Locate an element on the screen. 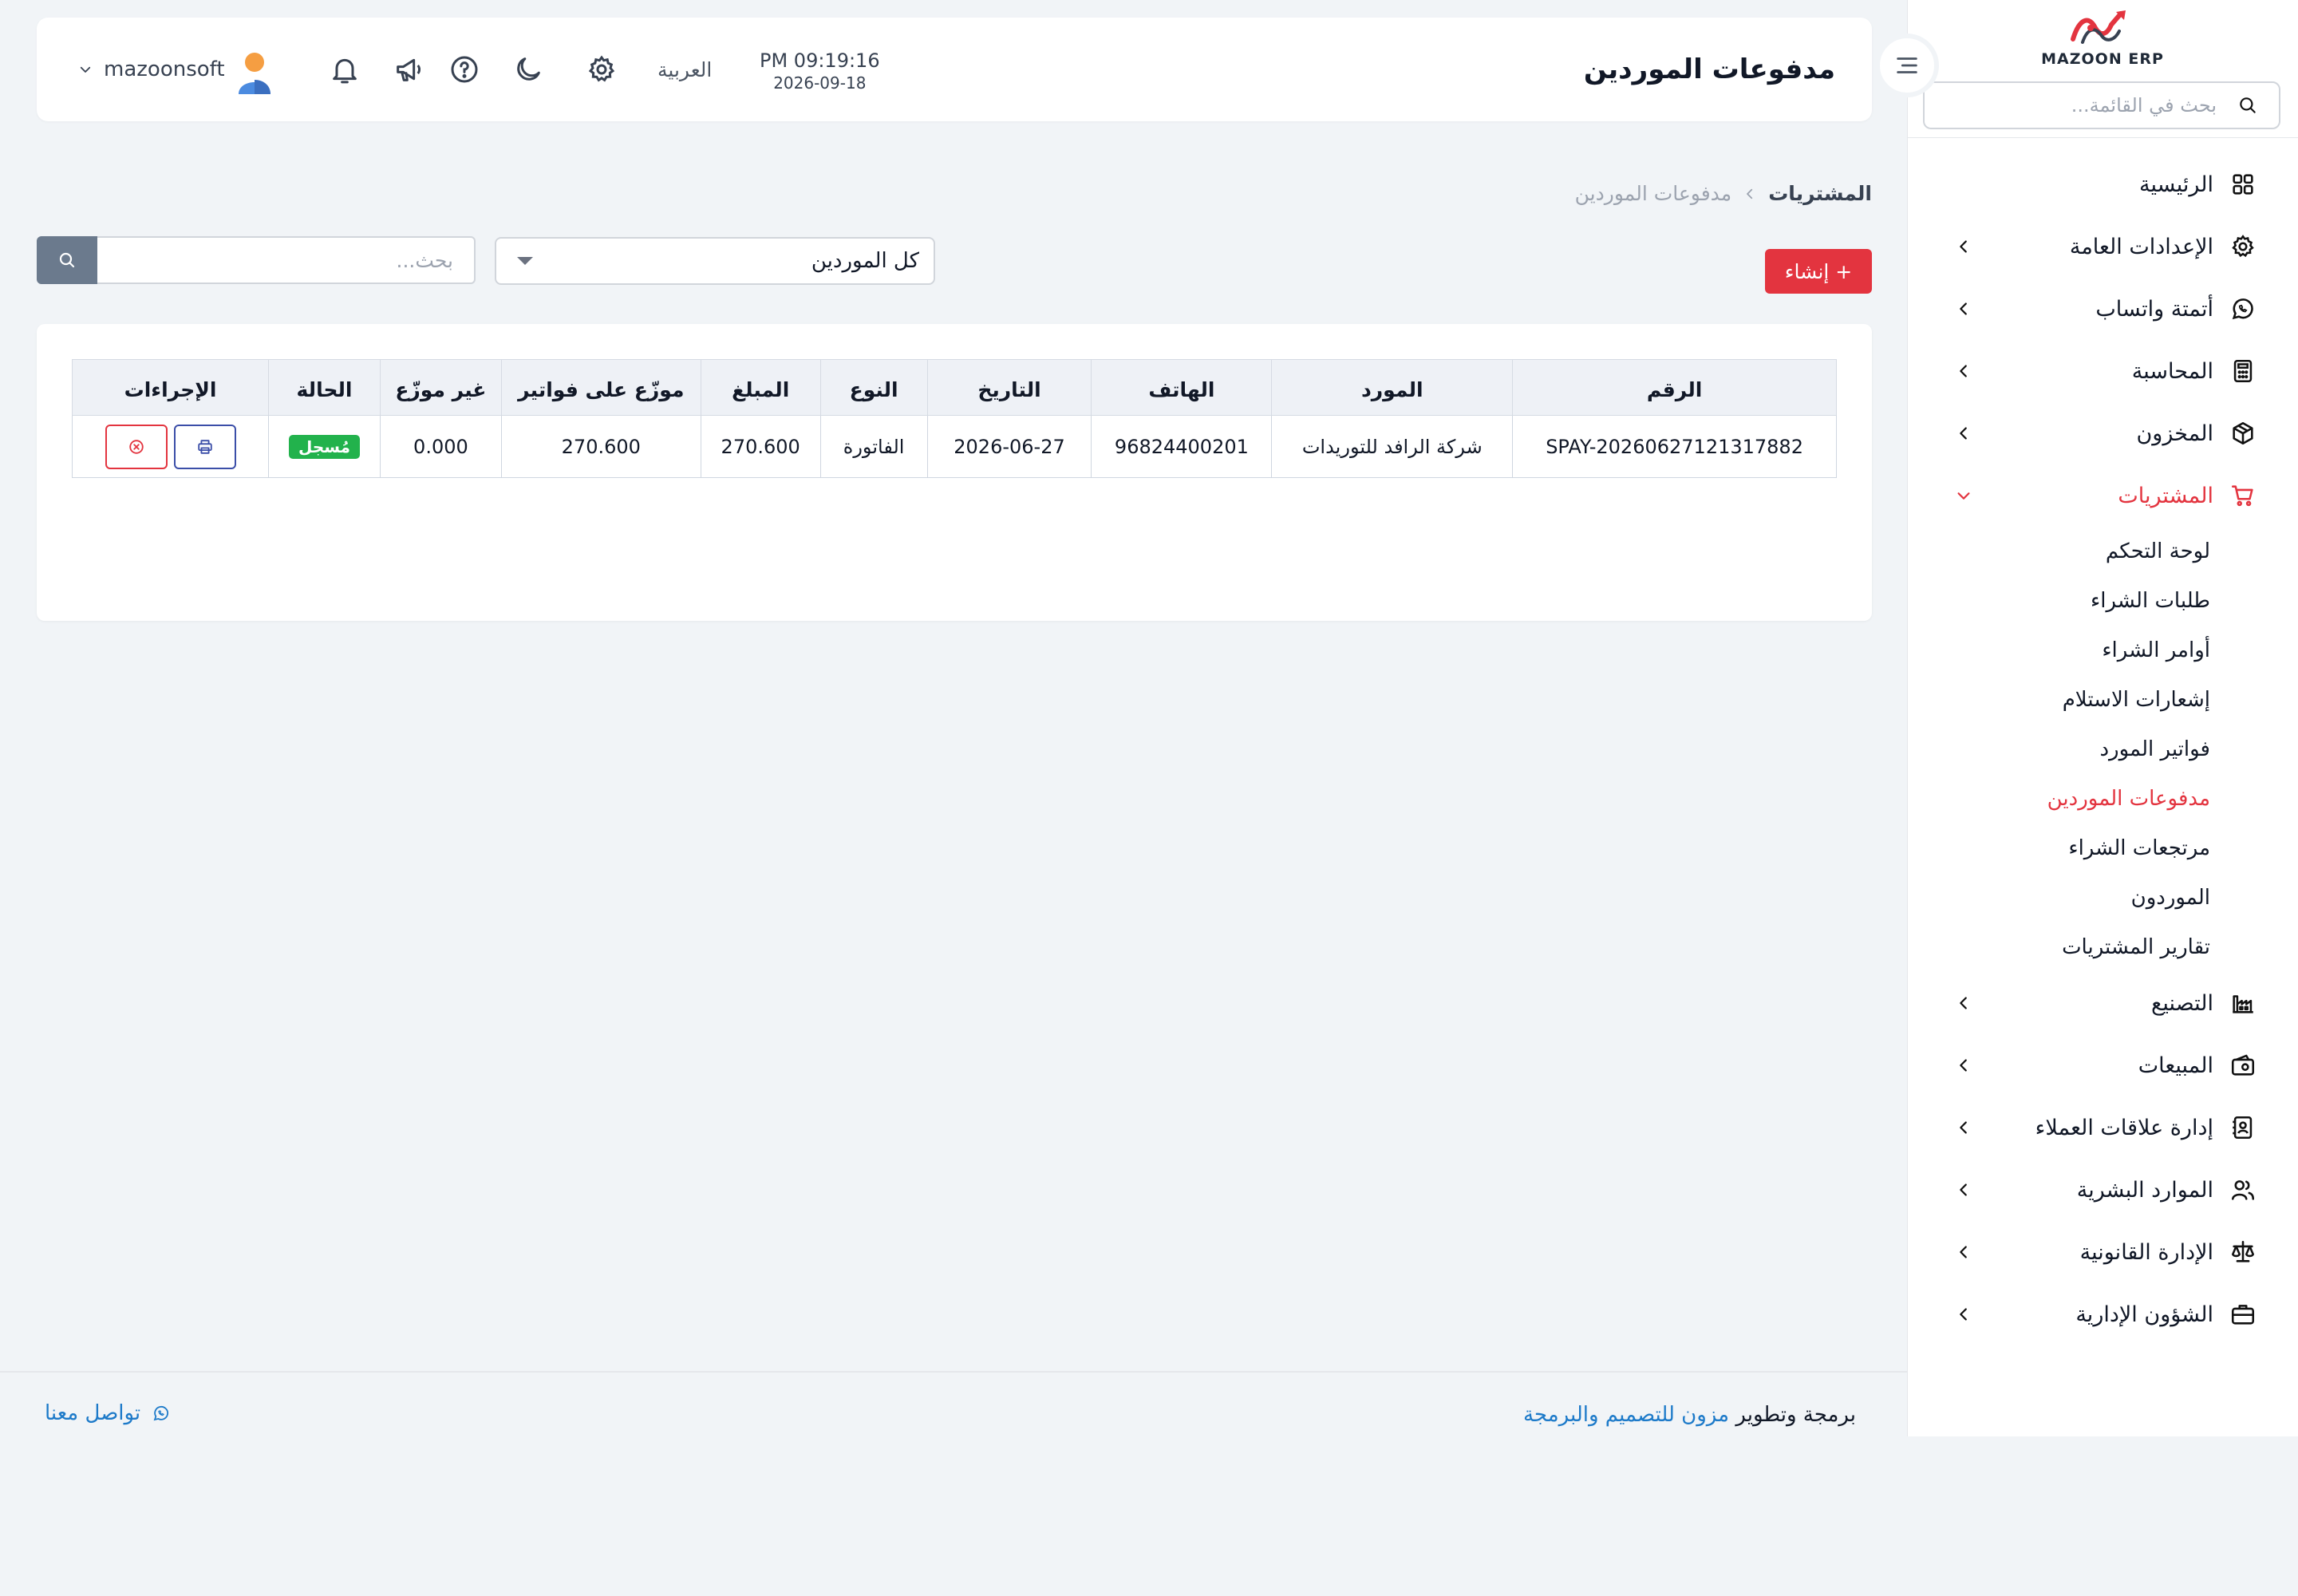 Image resolution: width=2298 pixels, height=1596 pixels. breadcrumb: المشتريات مدفوعات الموردين is located at coordinates (1723, 193).